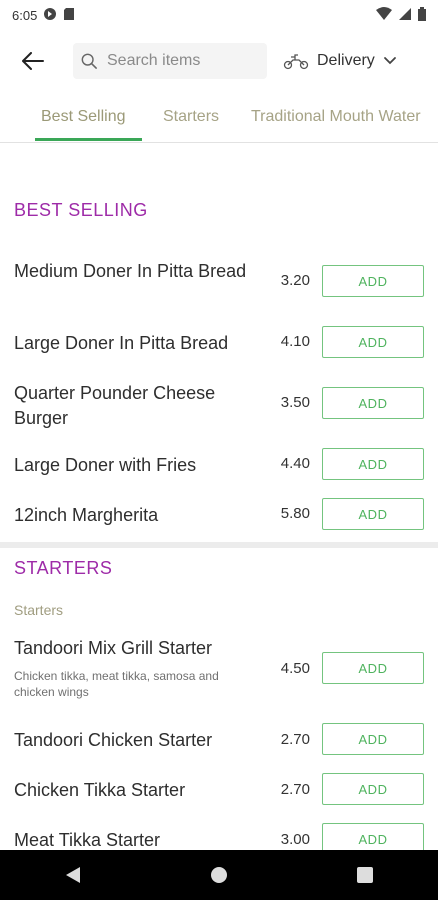 The image size is (438, 900). Describe the element at coordinates (39, 610) in the screenshot. I see `subheading-starters: Starters` at that location.